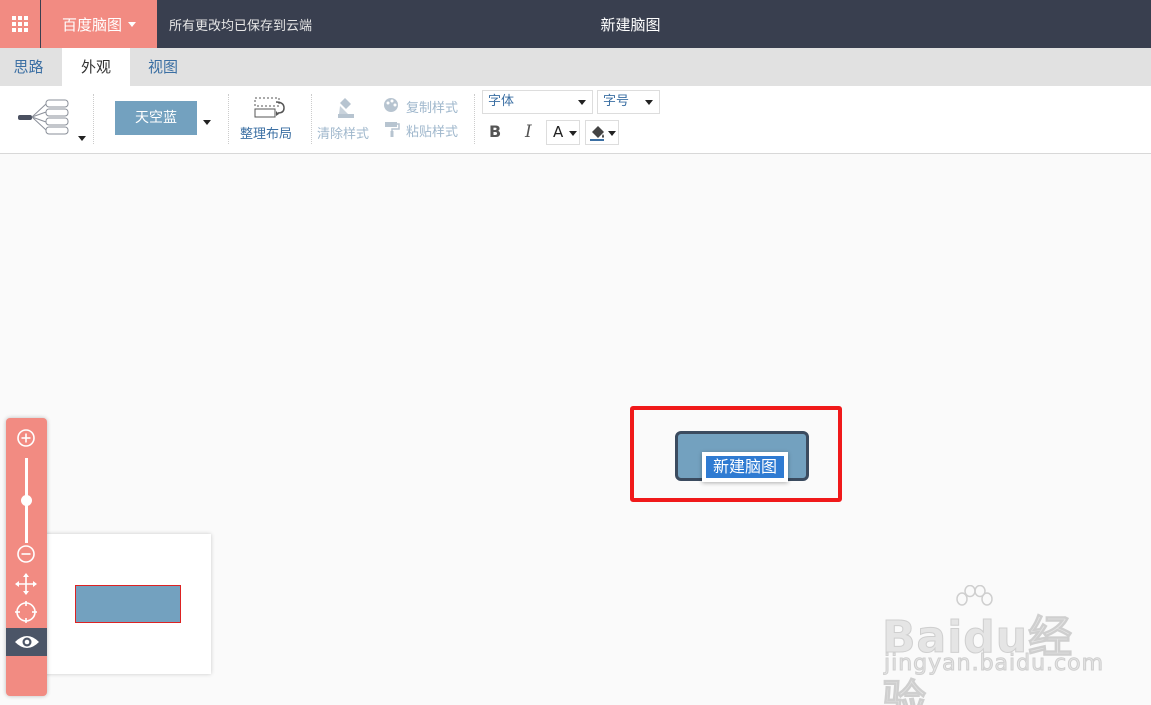 This screenshot has width=1151, height=705. What do you see at coordinates (26, 500) in the screenshot?
I see `zoom-slider-thumb` at bounding box center [26, 500].